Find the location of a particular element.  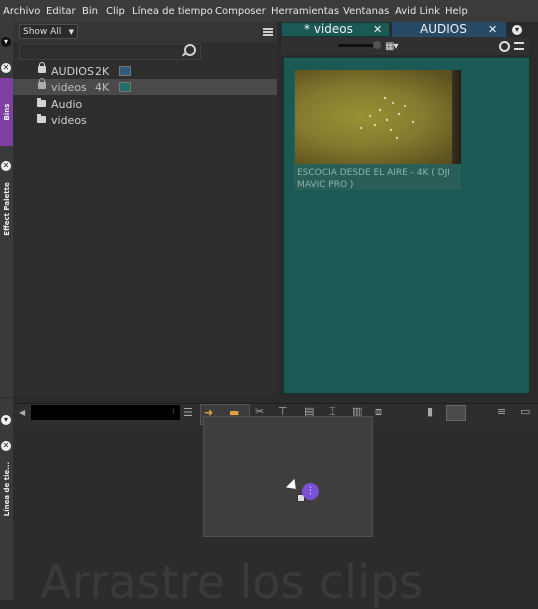

tab-bins: Bins is located at coordinates (6, 112).